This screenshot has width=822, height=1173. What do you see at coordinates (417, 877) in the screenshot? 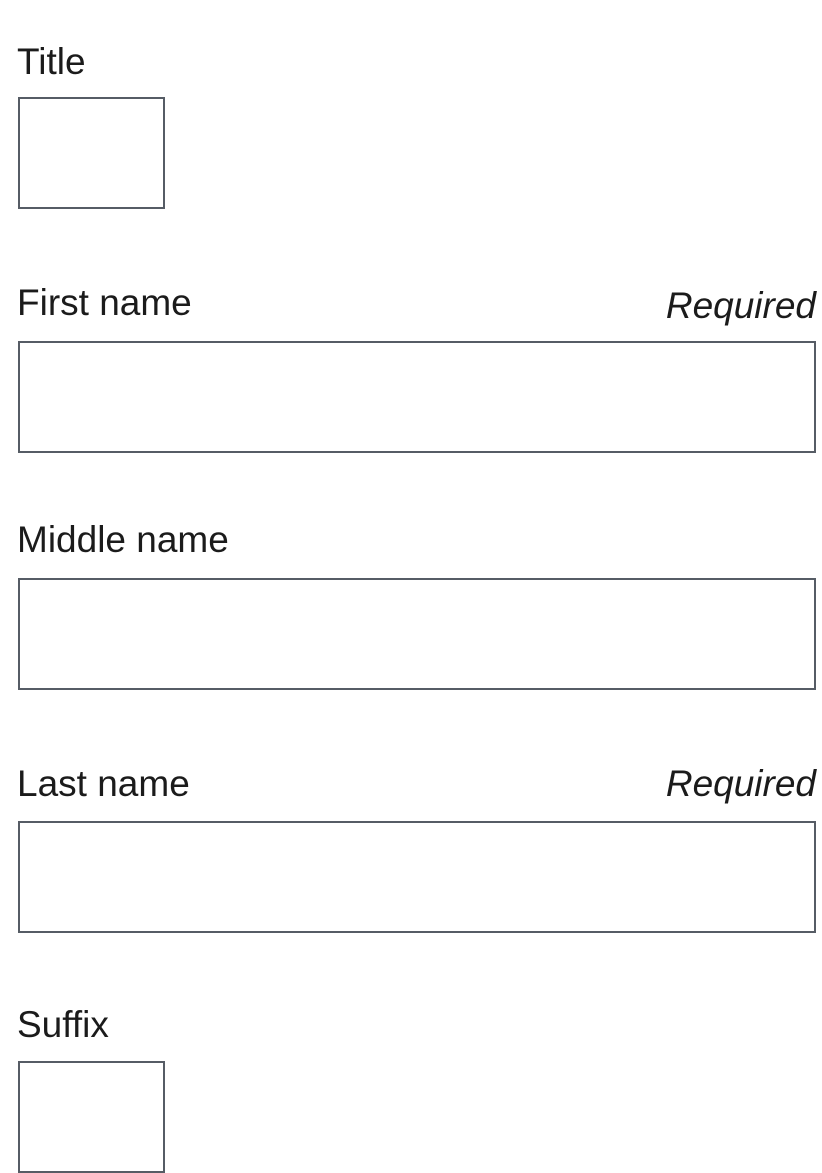
I see `last-name-input` at bounding box center [417, 877].